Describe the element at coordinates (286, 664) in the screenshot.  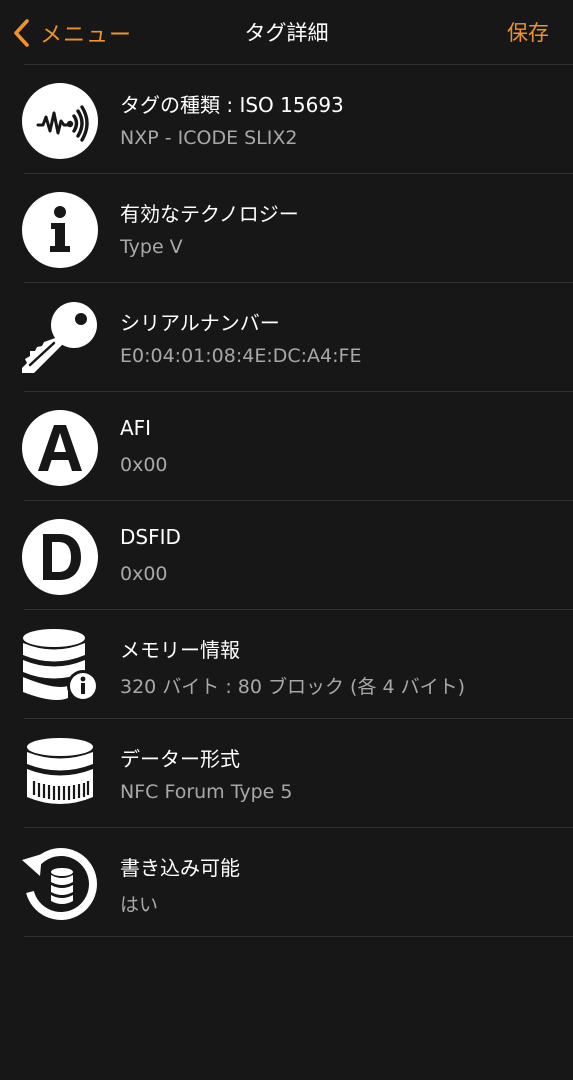
I see `list-item-memory-info: メモリー情報 320 バイト : 80 ブロック (各 4 バイト)` at that location.